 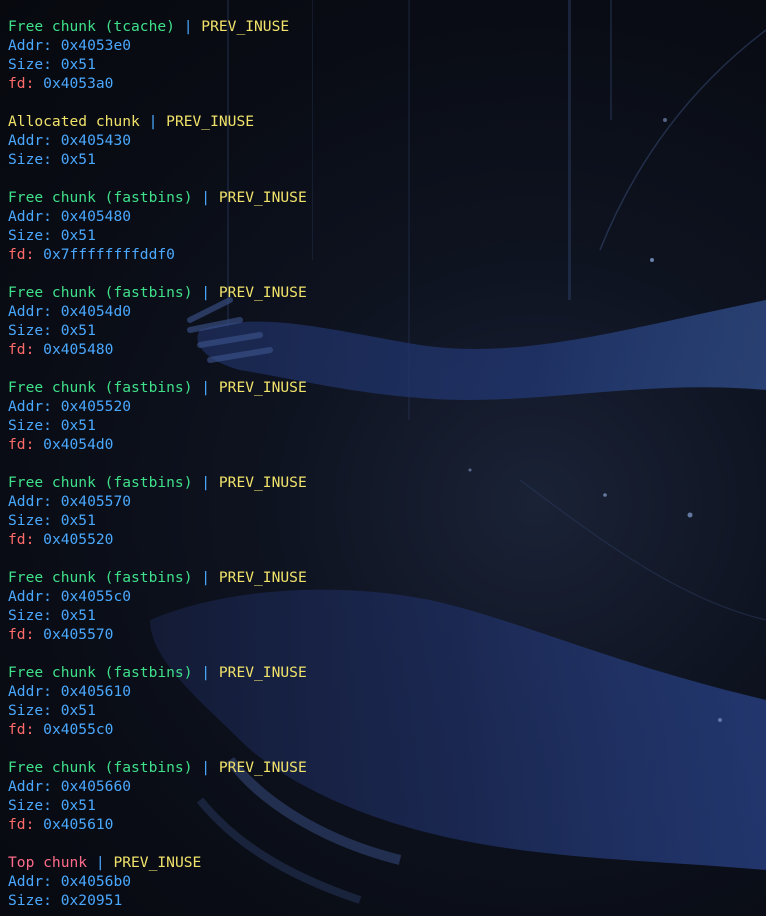 I want to click on field-value: 0x20951, so click(x=91, y=900).